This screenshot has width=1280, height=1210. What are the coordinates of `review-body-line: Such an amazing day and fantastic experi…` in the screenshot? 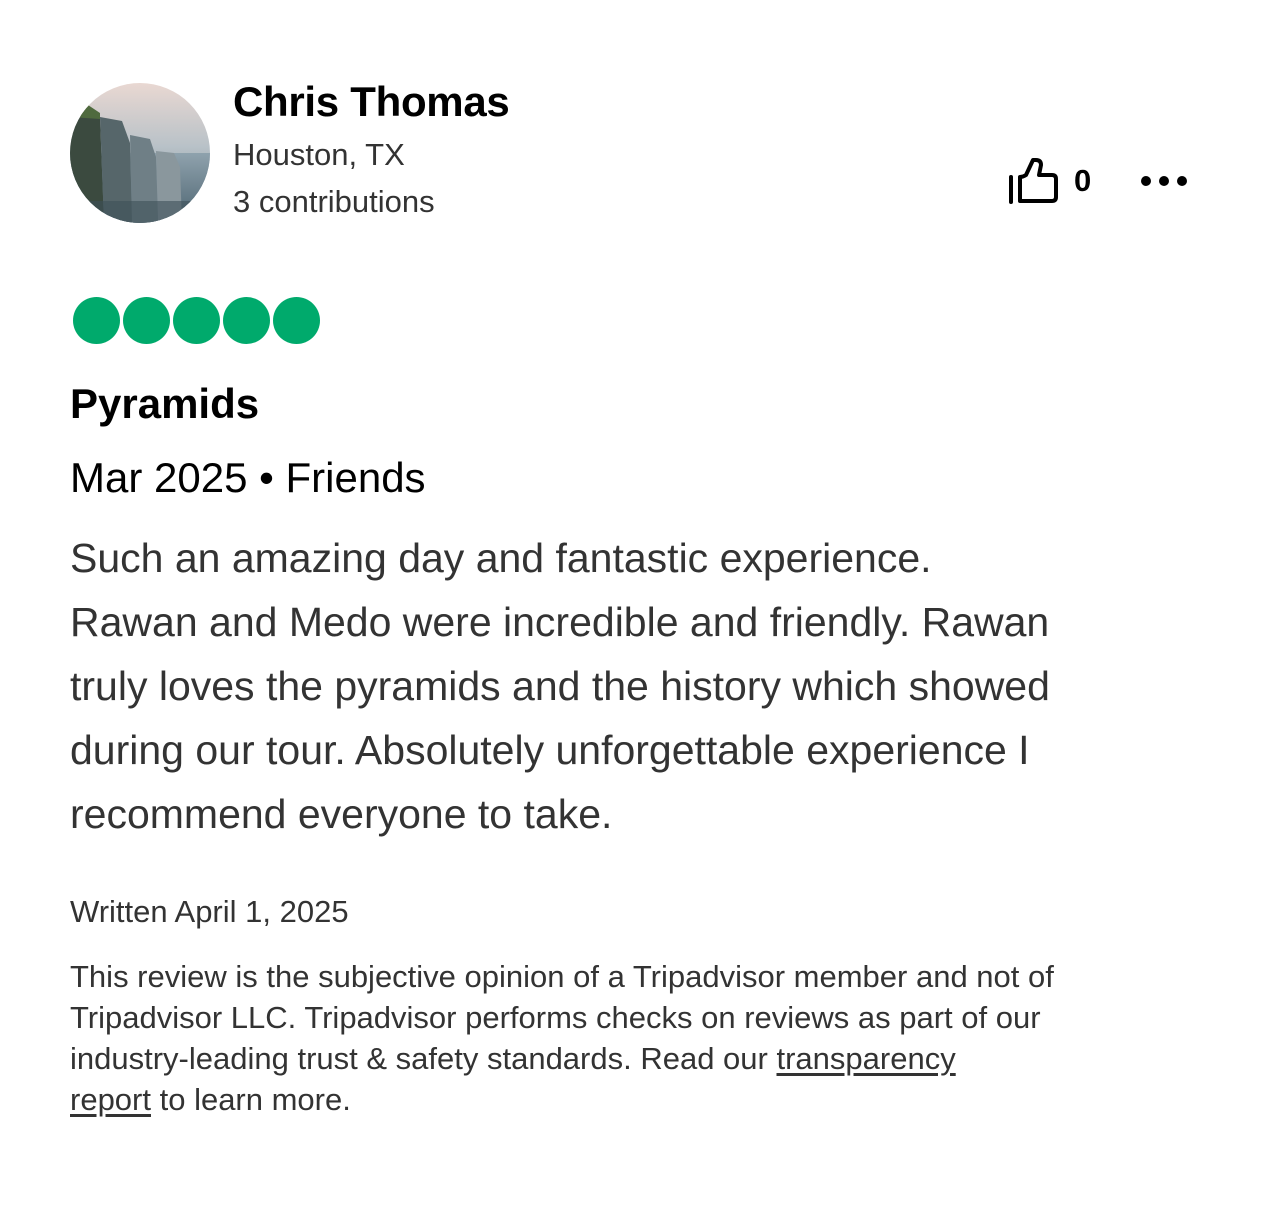 It's located at (501, 558).